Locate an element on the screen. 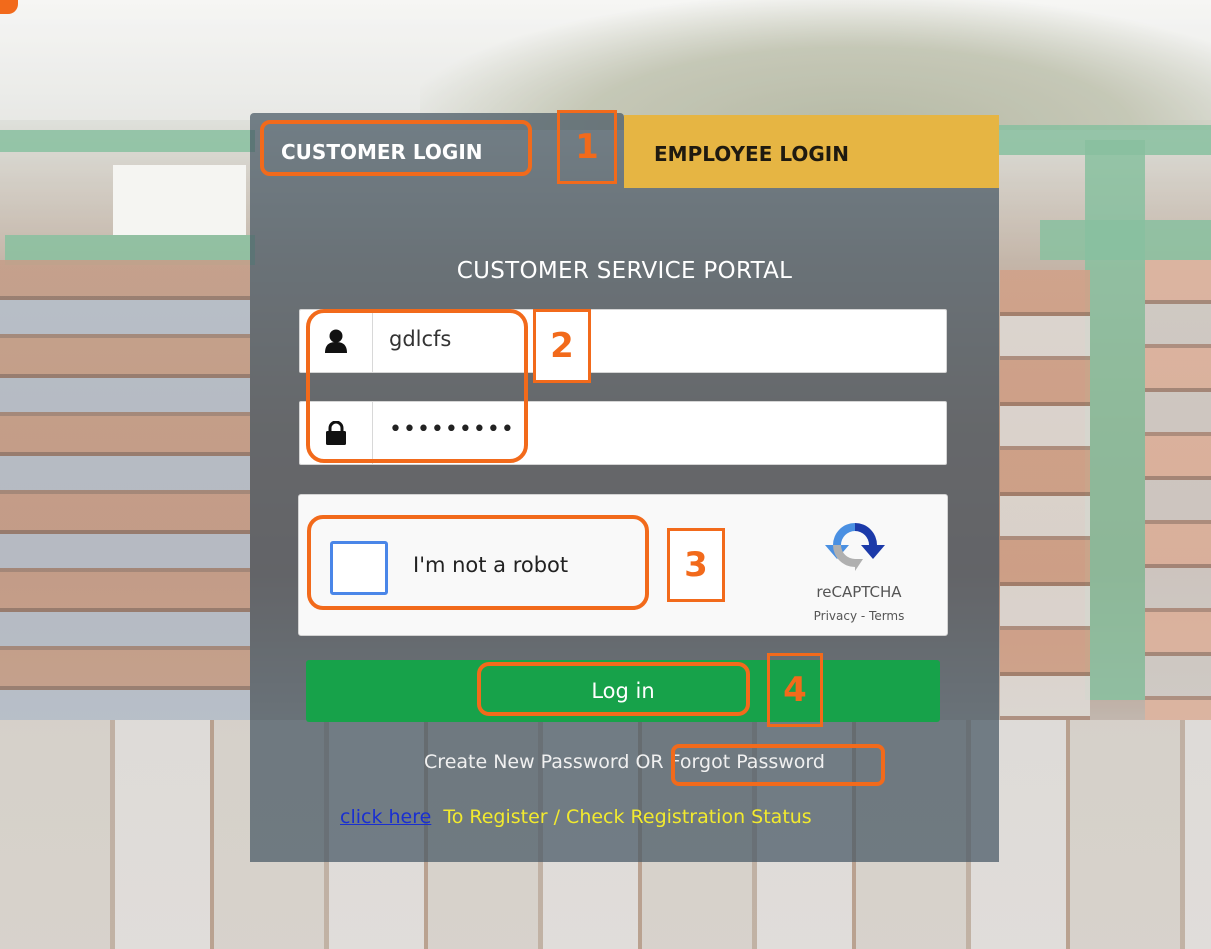 The width and height of the screenshot is (1211, 949). highlight-credentials is located at coordinates (417, 386).